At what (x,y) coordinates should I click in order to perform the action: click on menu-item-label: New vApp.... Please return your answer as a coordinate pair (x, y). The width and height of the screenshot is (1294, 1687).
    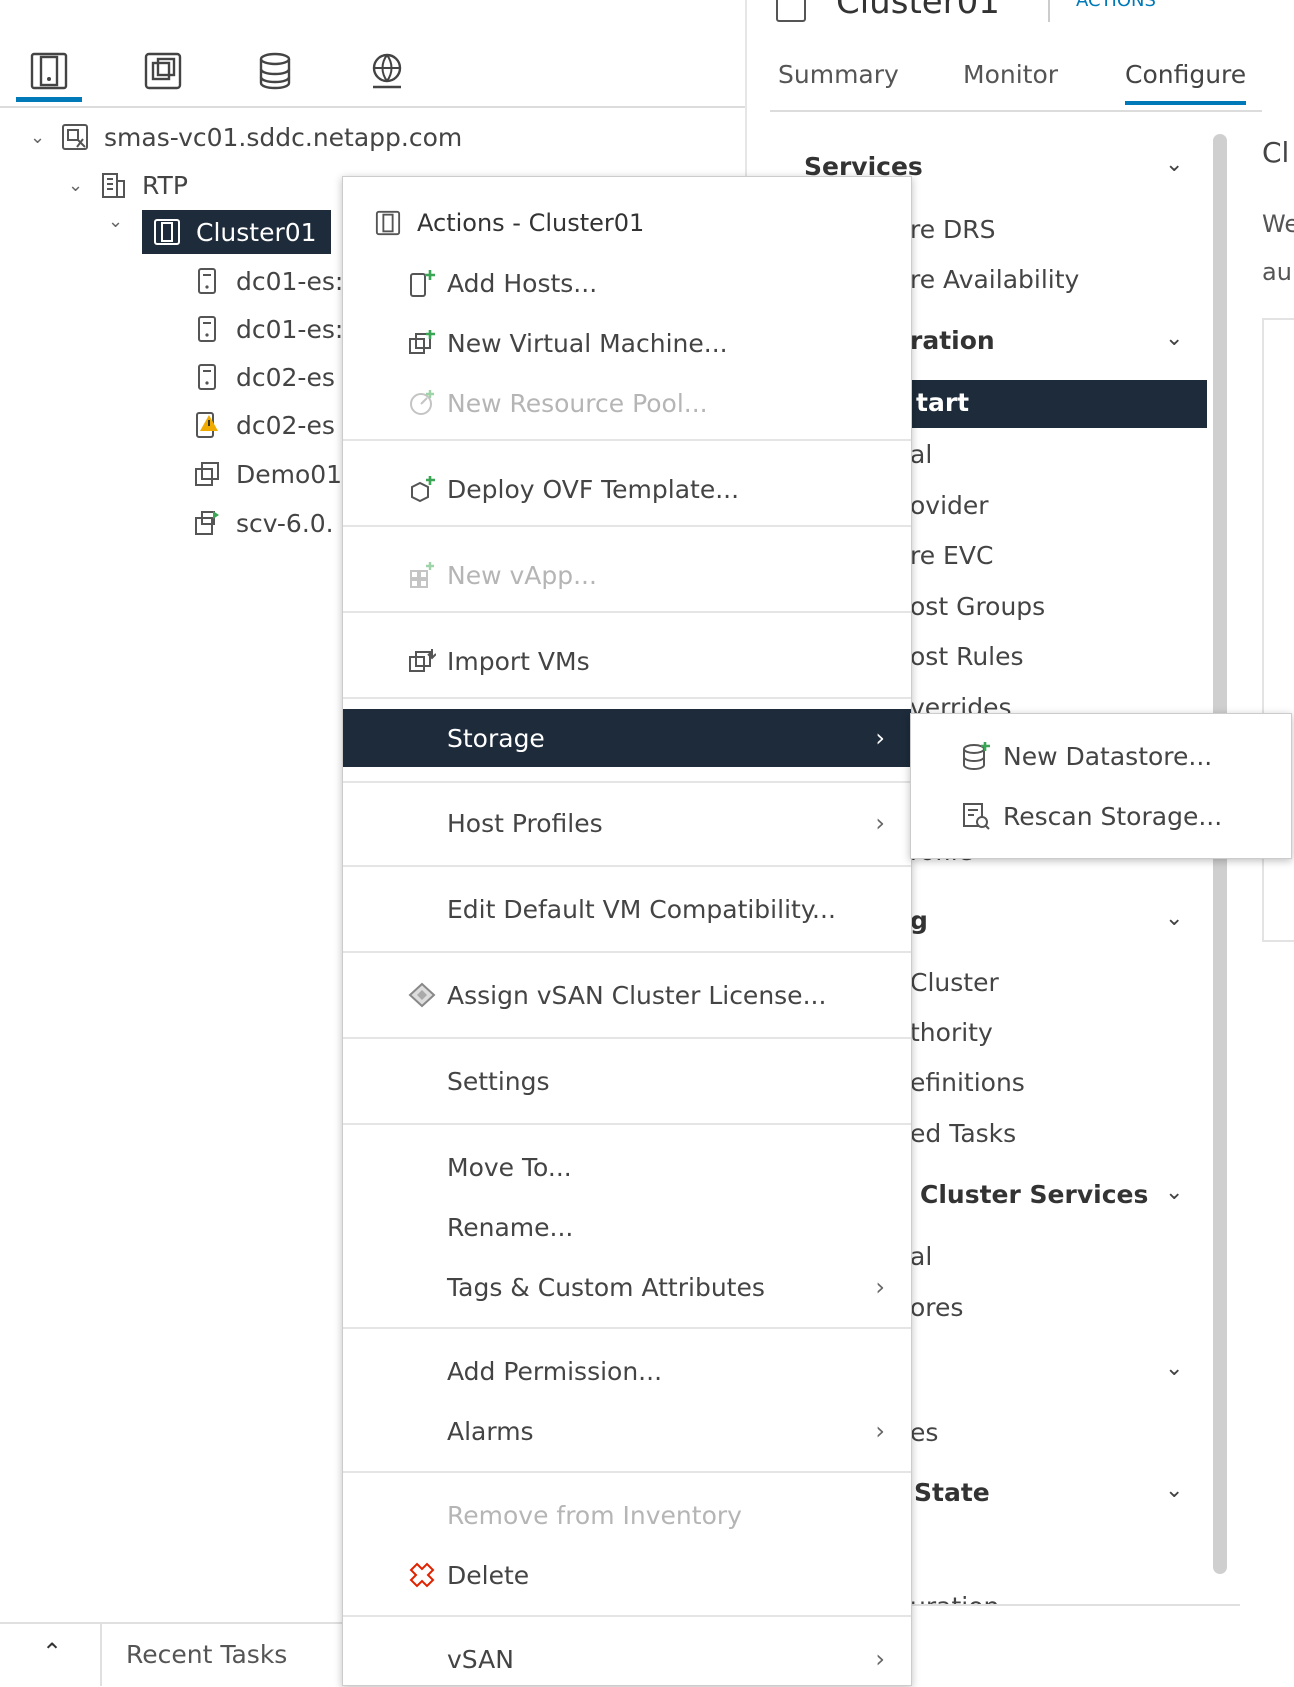
    Looking at the image, I should click on (522, 575).